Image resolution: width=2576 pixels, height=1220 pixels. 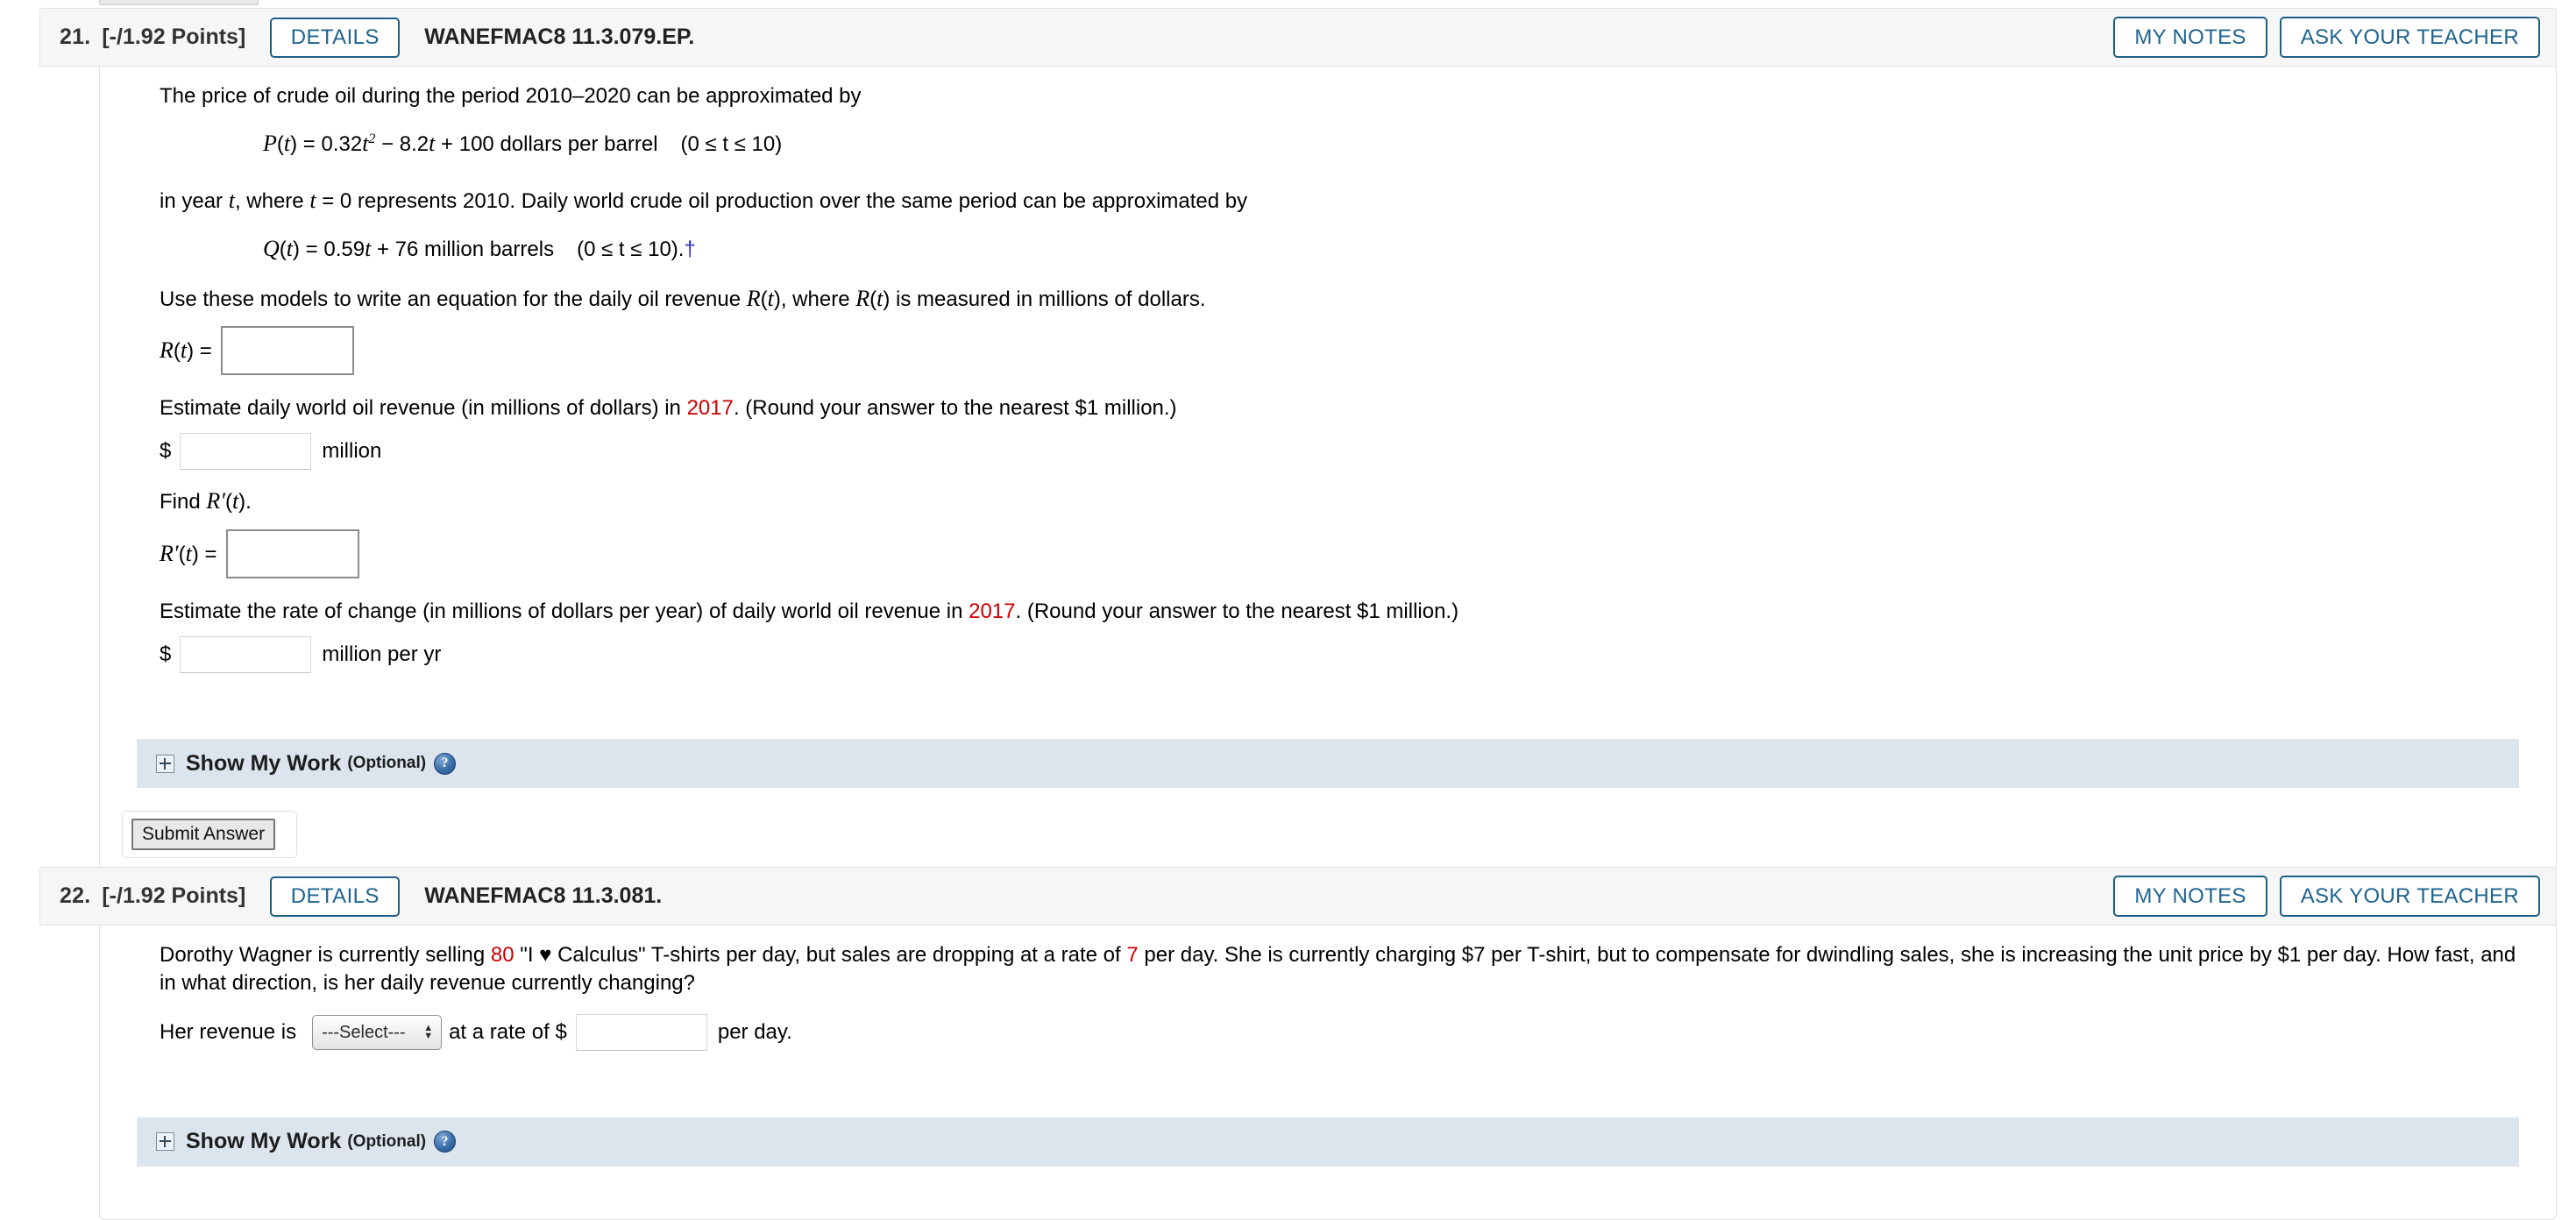 I want to click on q22-rate-input, so click(x=641, y=1032).